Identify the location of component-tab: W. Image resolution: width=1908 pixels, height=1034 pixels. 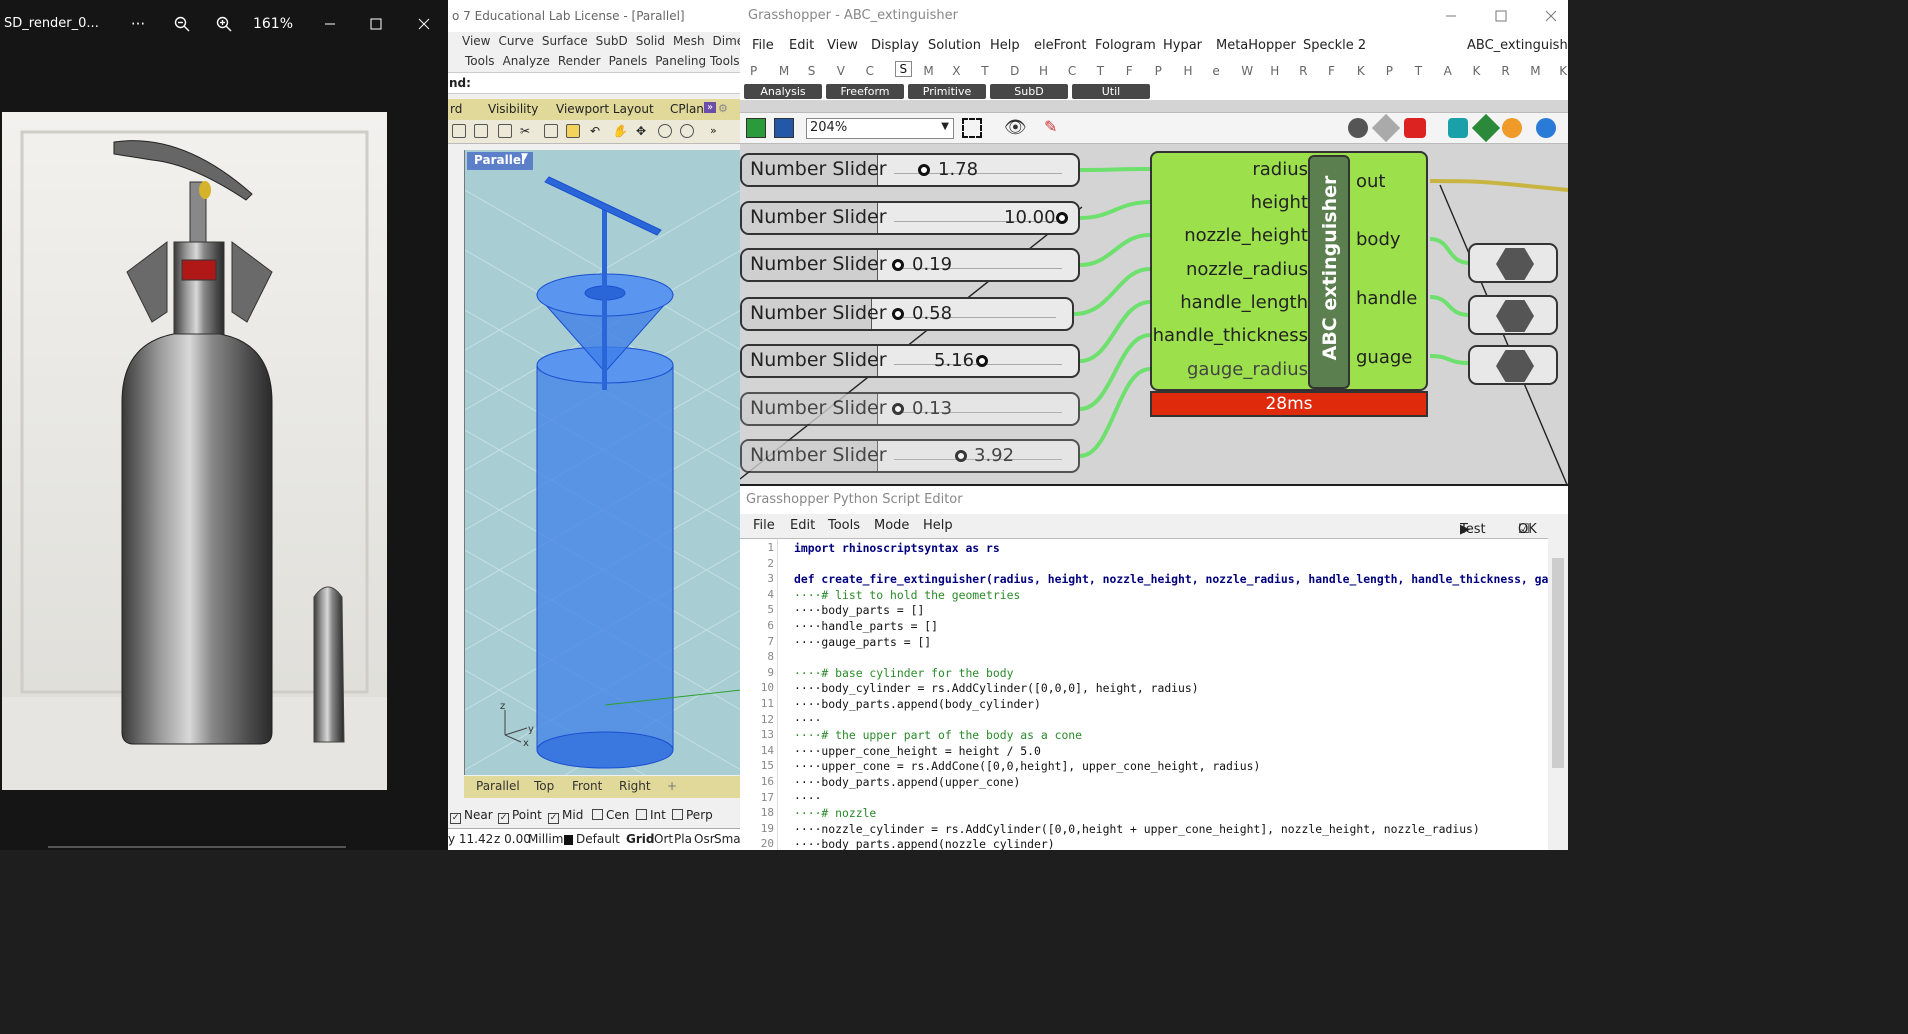
(1247, 71).